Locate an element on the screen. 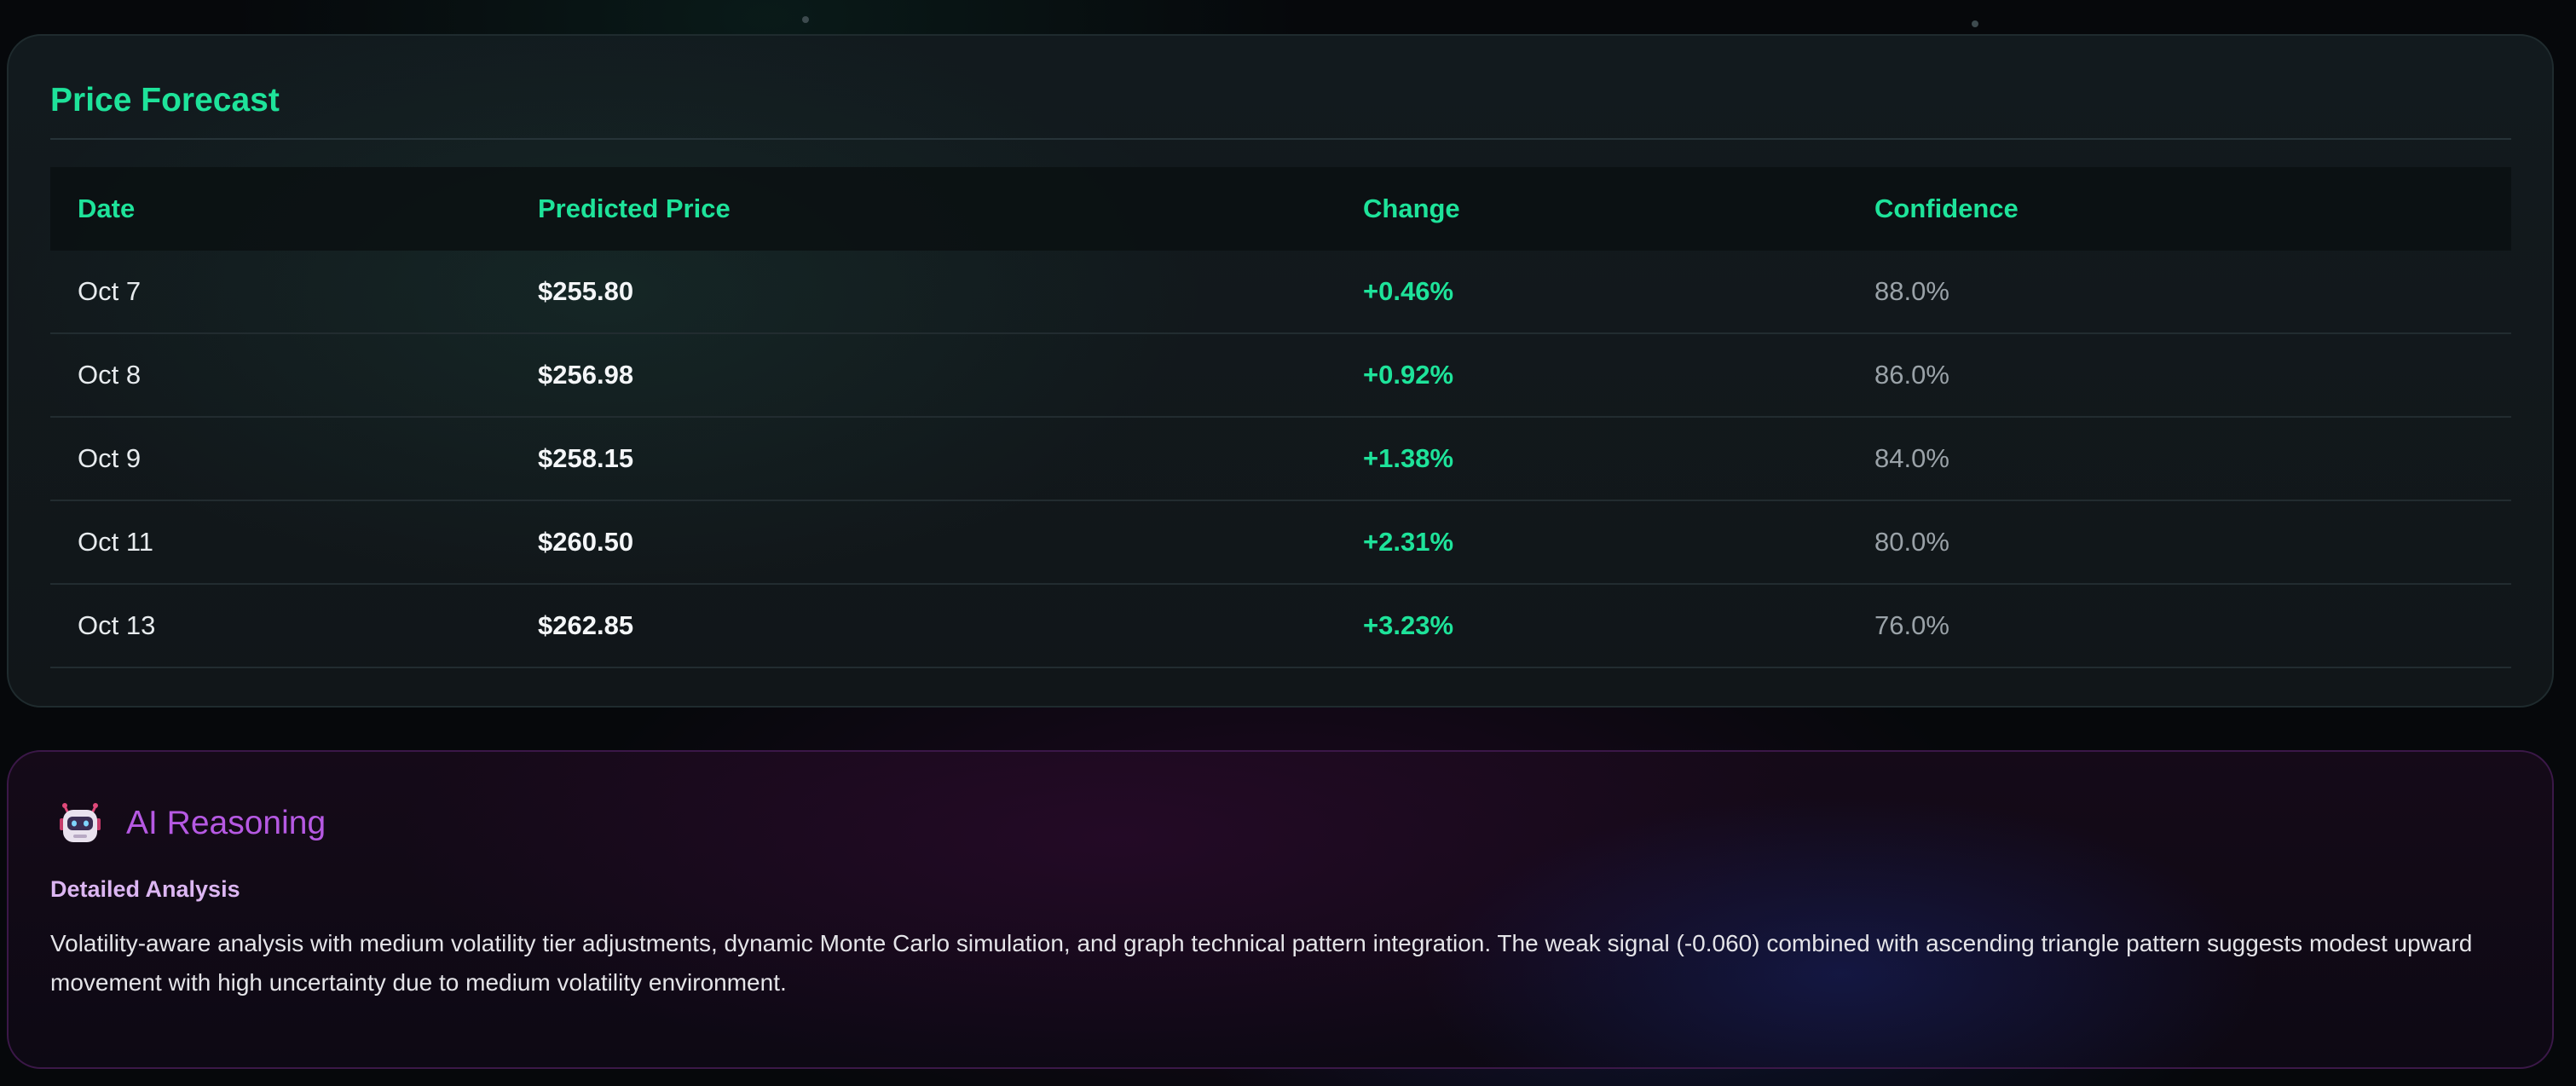  robot-icon is located at coordinates (80, 823).